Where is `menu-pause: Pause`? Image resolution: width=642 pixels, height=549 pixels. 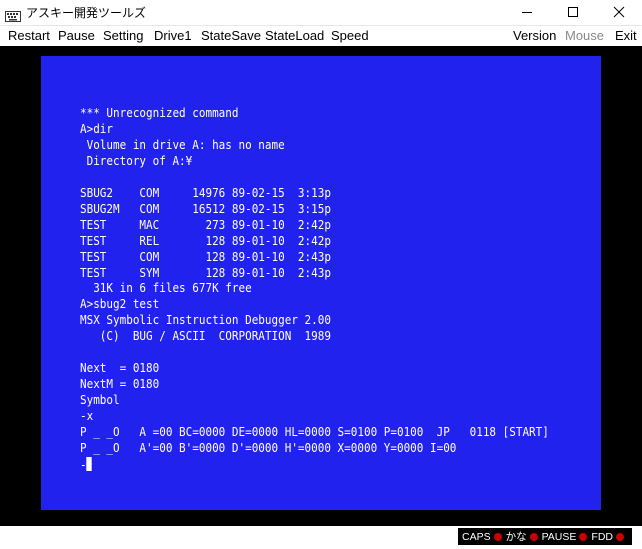 menu-pause: Pause is located at coordinates (76, 35).